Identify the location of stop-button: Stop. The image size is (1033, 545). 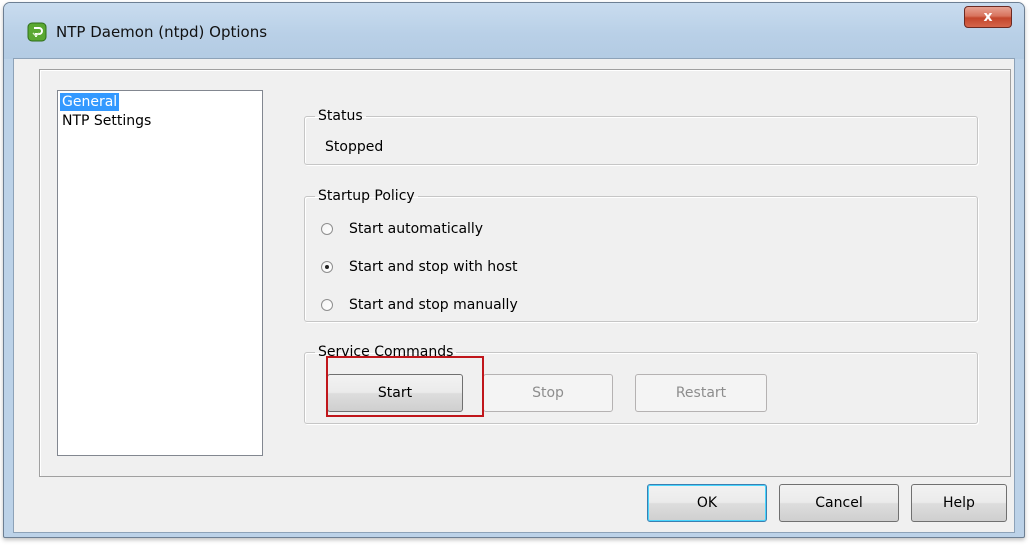
(548, 393).